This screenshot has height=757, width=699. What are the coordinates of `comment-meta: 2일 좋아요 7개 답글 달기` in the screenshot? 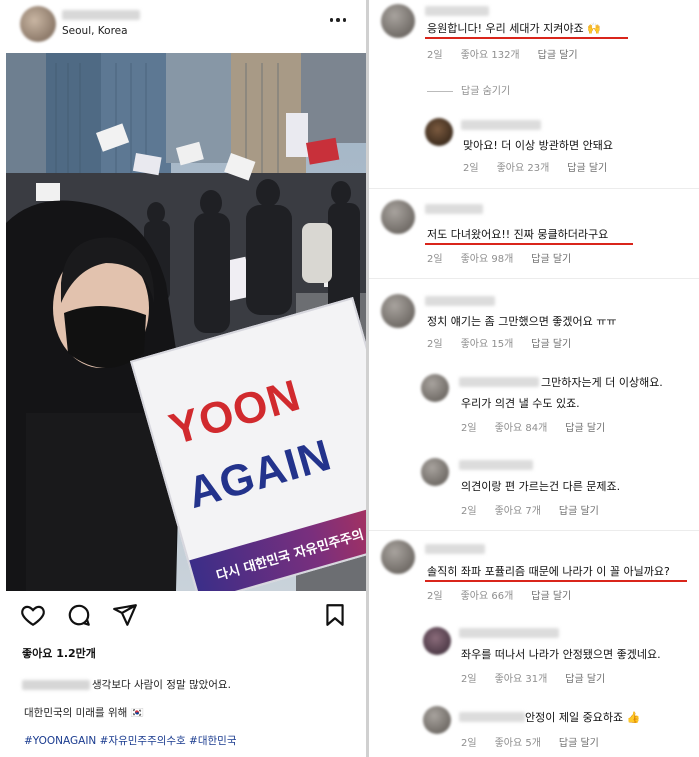 It's located at (539, 509).